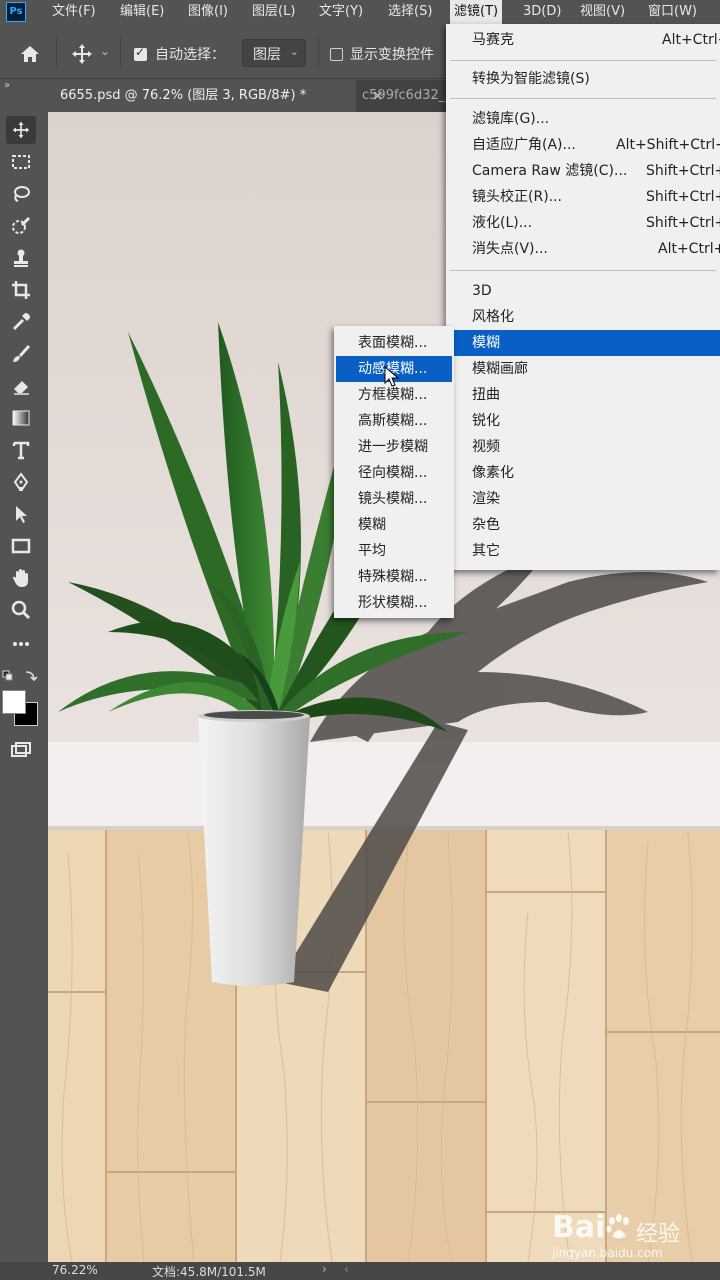  I want to click on marquee-tool, so click(21, 162).